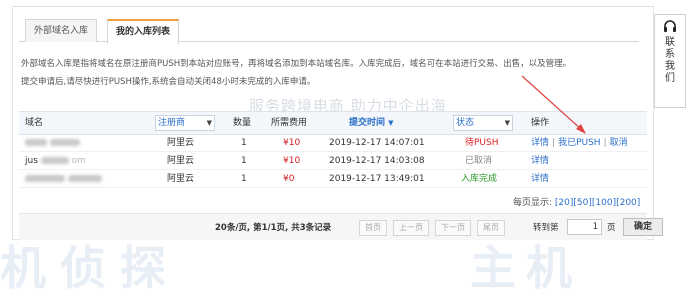  What do you see at coordinates (584, 227) in the screenshot?
I see `goto-page-input: 1` at bounding box center [584, 227].